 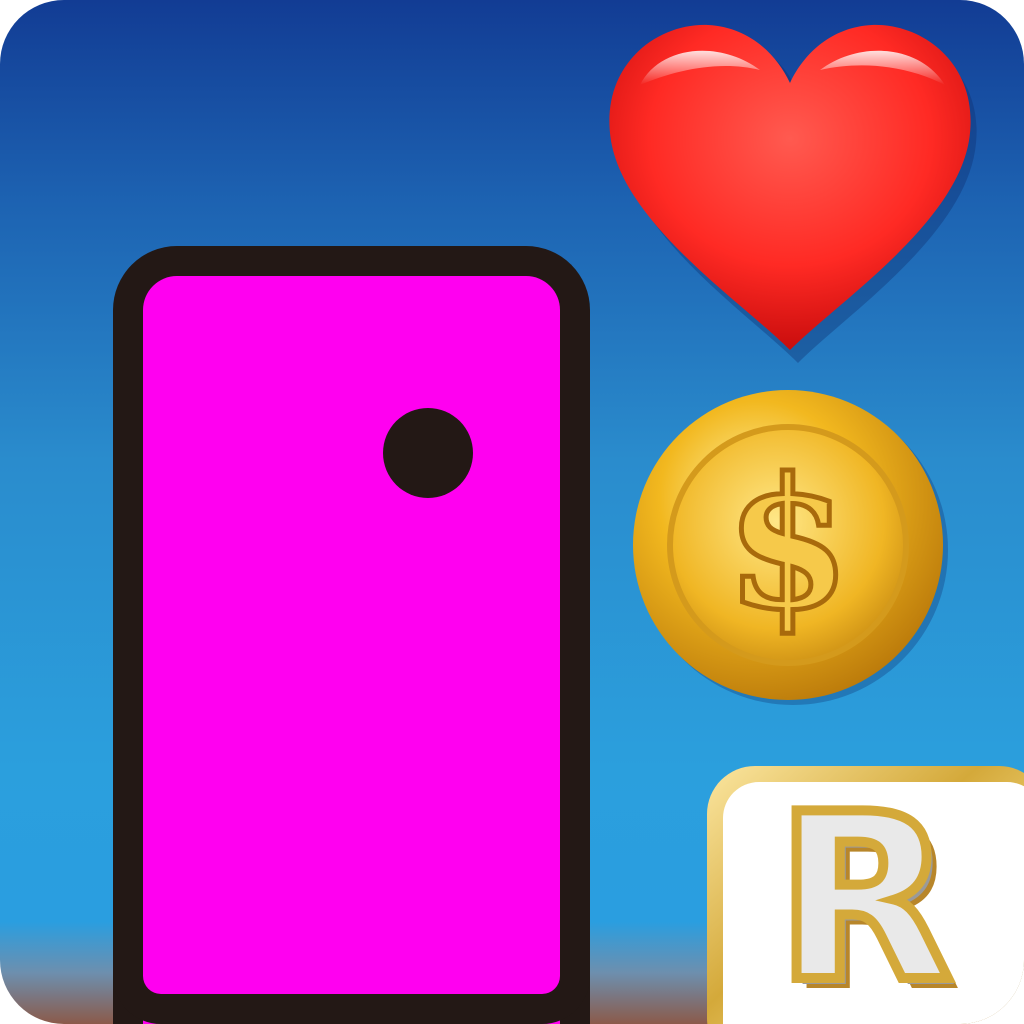 What do you see at coordinates (863, 895) in the screenshot?
I see `badge-letter: R` at bounding box center [863, 895].